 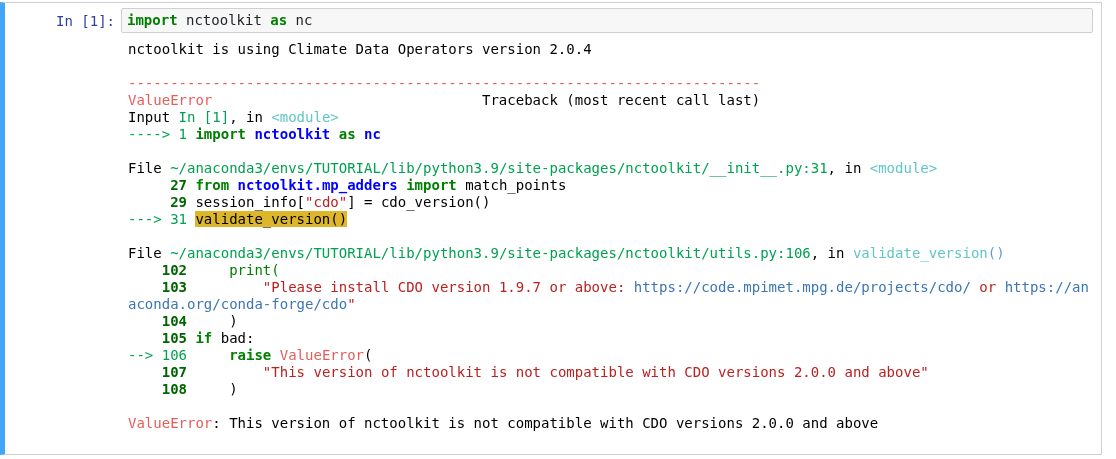 What do you see at coordinates (533, 168) in the screenshot?
I see `output-line: File ~/anaconda3/envs/TUTORIAL/lib/python3.9/site-packages/nctoolkit/__init__.py:31, in <module>` at bounding box center [533, 168].